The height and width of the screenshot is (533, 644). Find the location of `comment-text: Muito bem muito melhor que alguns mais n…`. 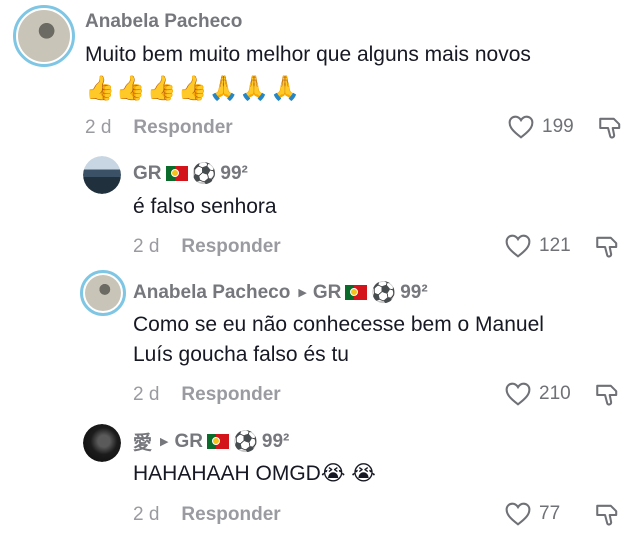

comment-text: Muito bem muito melhor que alguns mais n… is located at coordinates (308, 54).